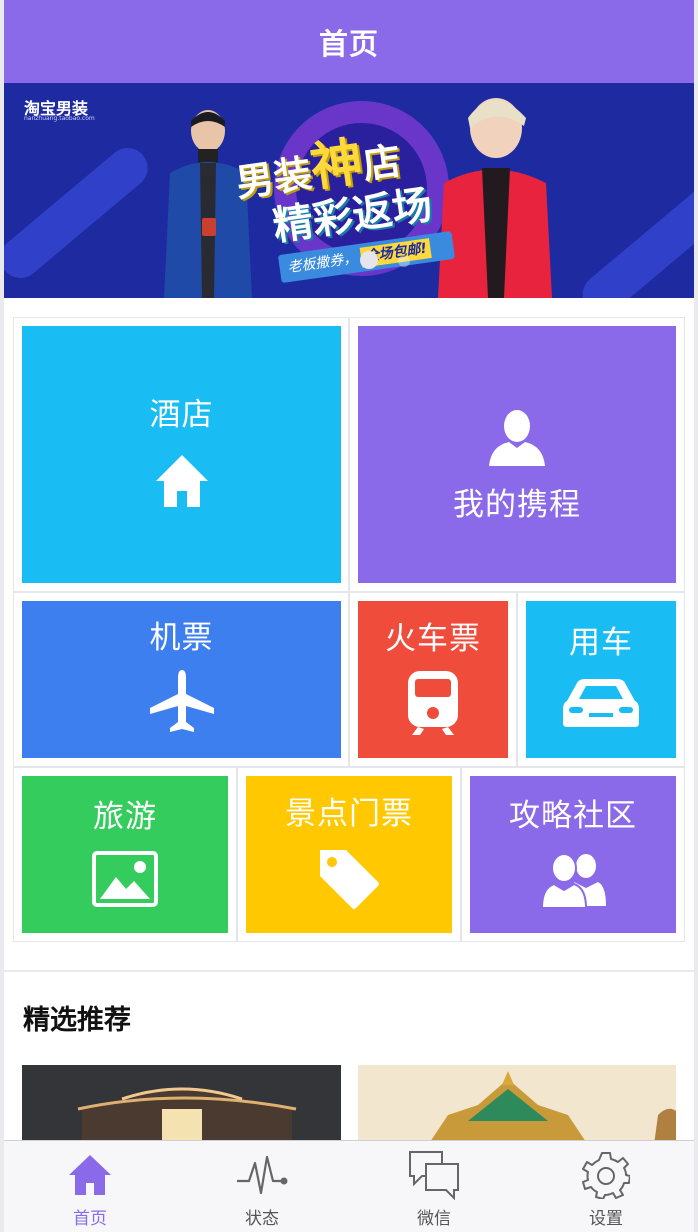 The width and height of the screenshot is (698, 1232). What do you see at coordinates (601, 703) in the screenshot?
I see `car-icon` at bounding box center [601, 703].